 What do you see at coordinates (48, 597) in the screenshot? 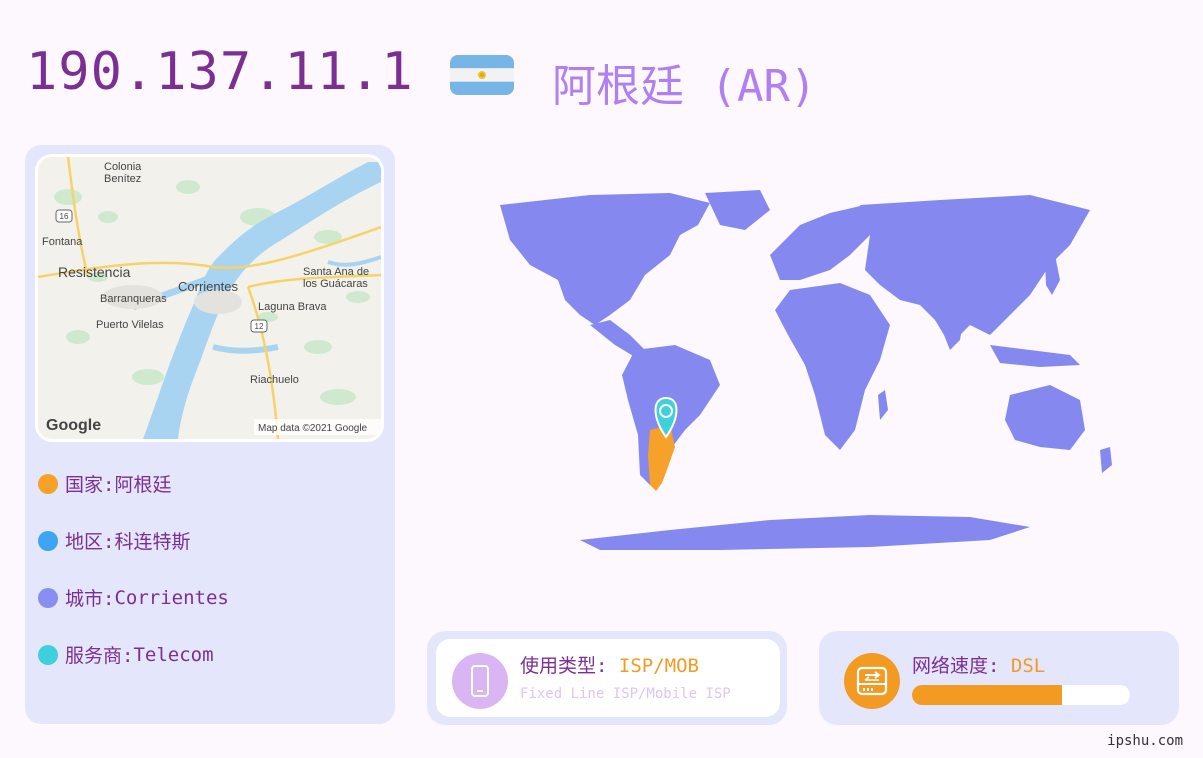
I see `city-dot` at bounding box center [48, 597].